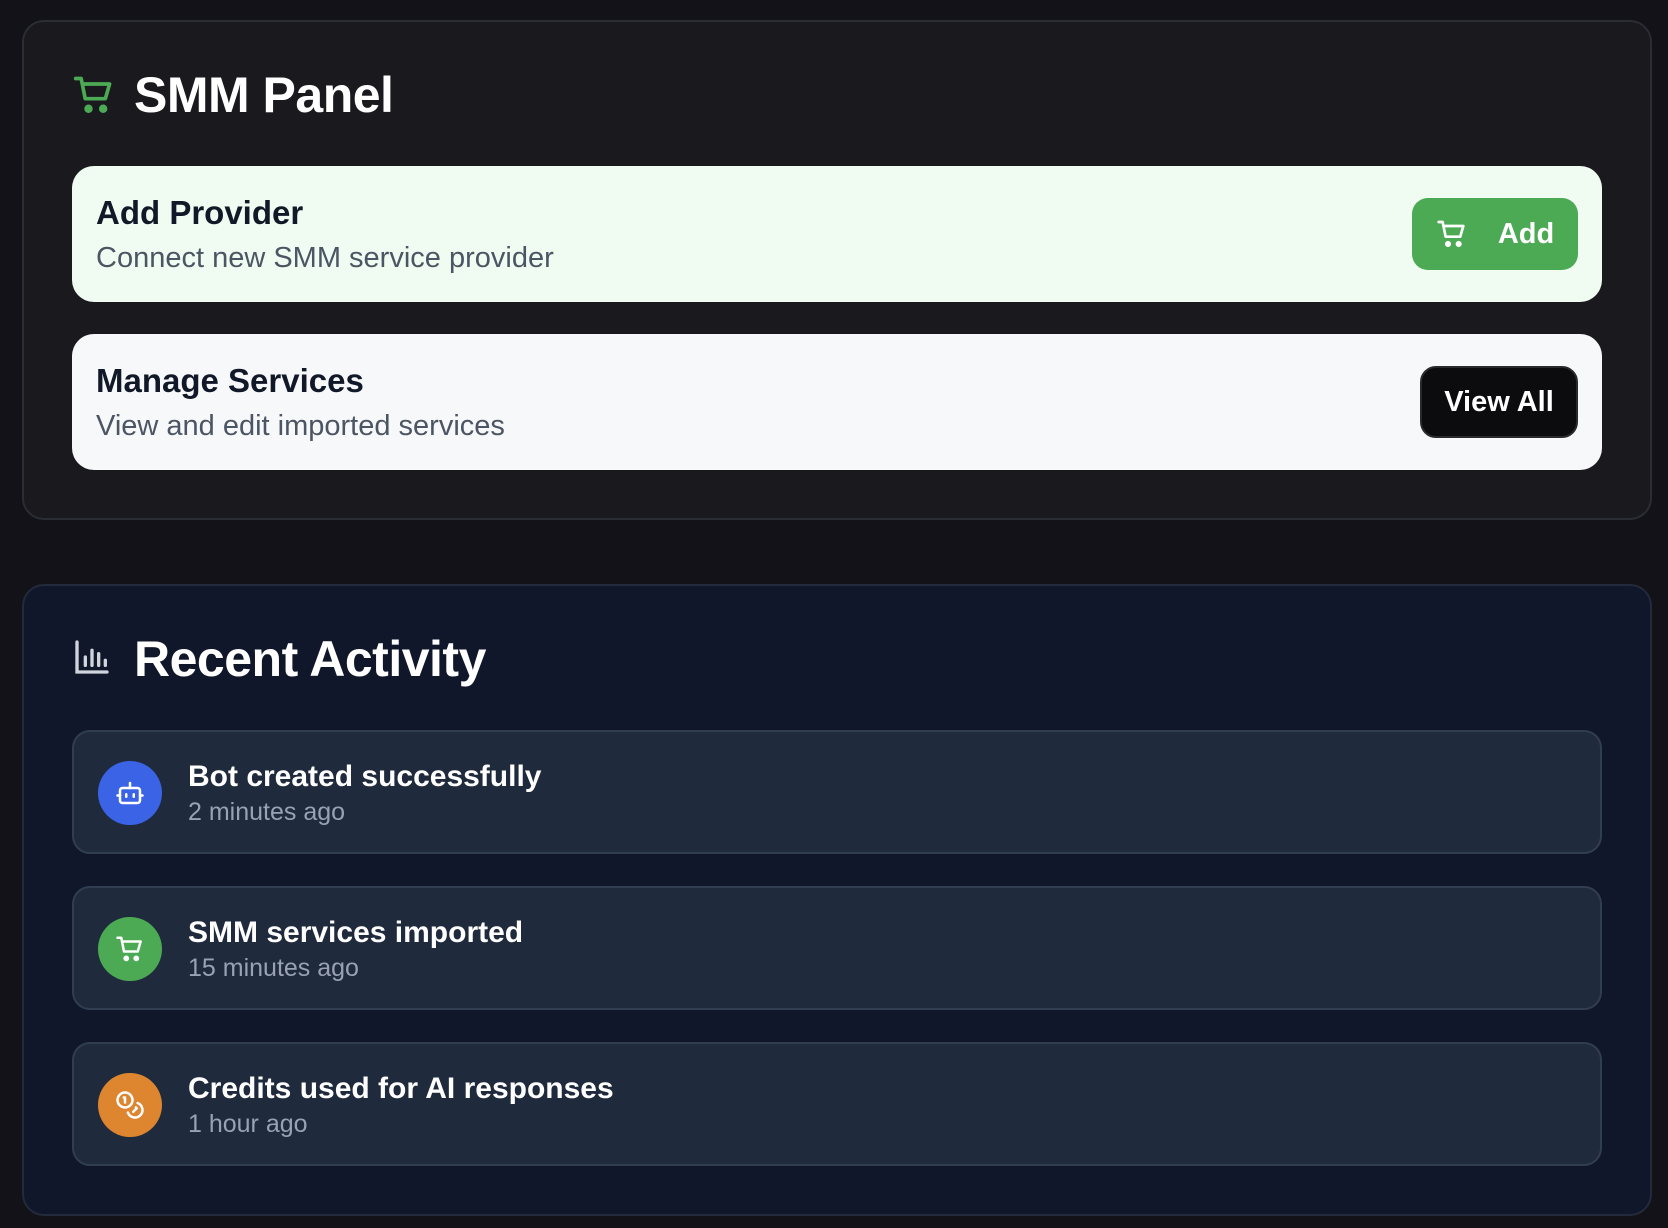 The width and height of the screenshot is (1668, 1228). I want to click on activity-time: 2 minutes ago, so click(267, 812).